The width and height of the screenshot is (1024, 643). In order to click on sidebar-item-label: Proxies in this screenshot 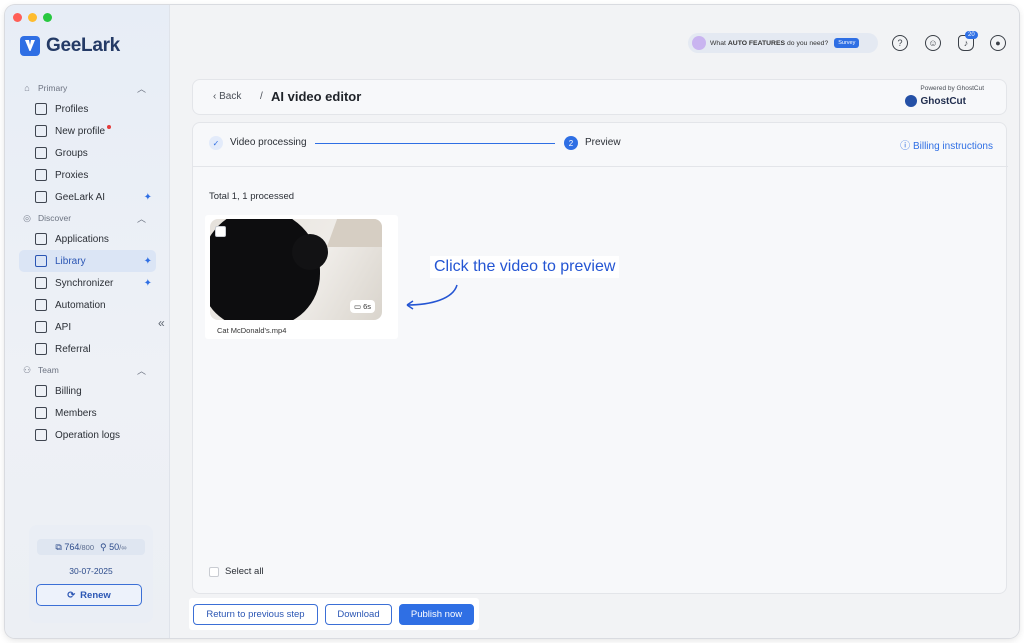, I will do `click(72, 175)`.